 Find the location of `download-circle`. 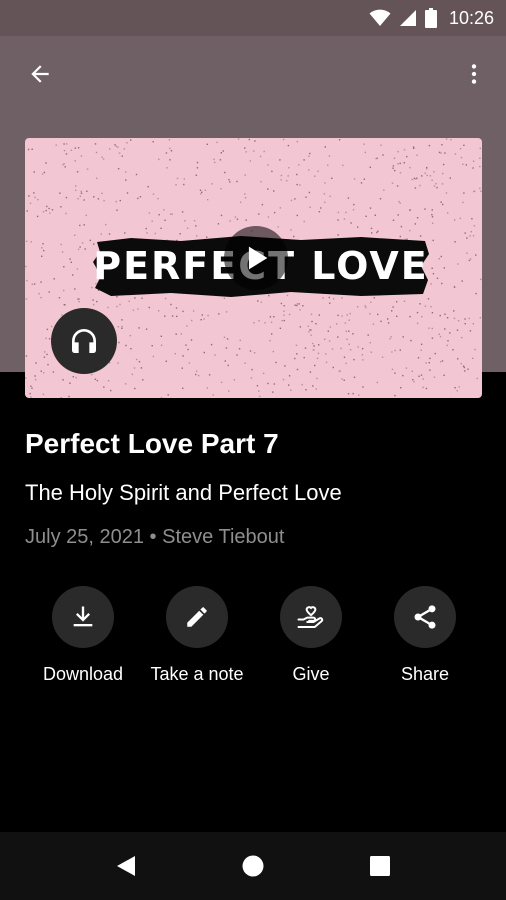

download-circle is located at coordinates (83, 617).